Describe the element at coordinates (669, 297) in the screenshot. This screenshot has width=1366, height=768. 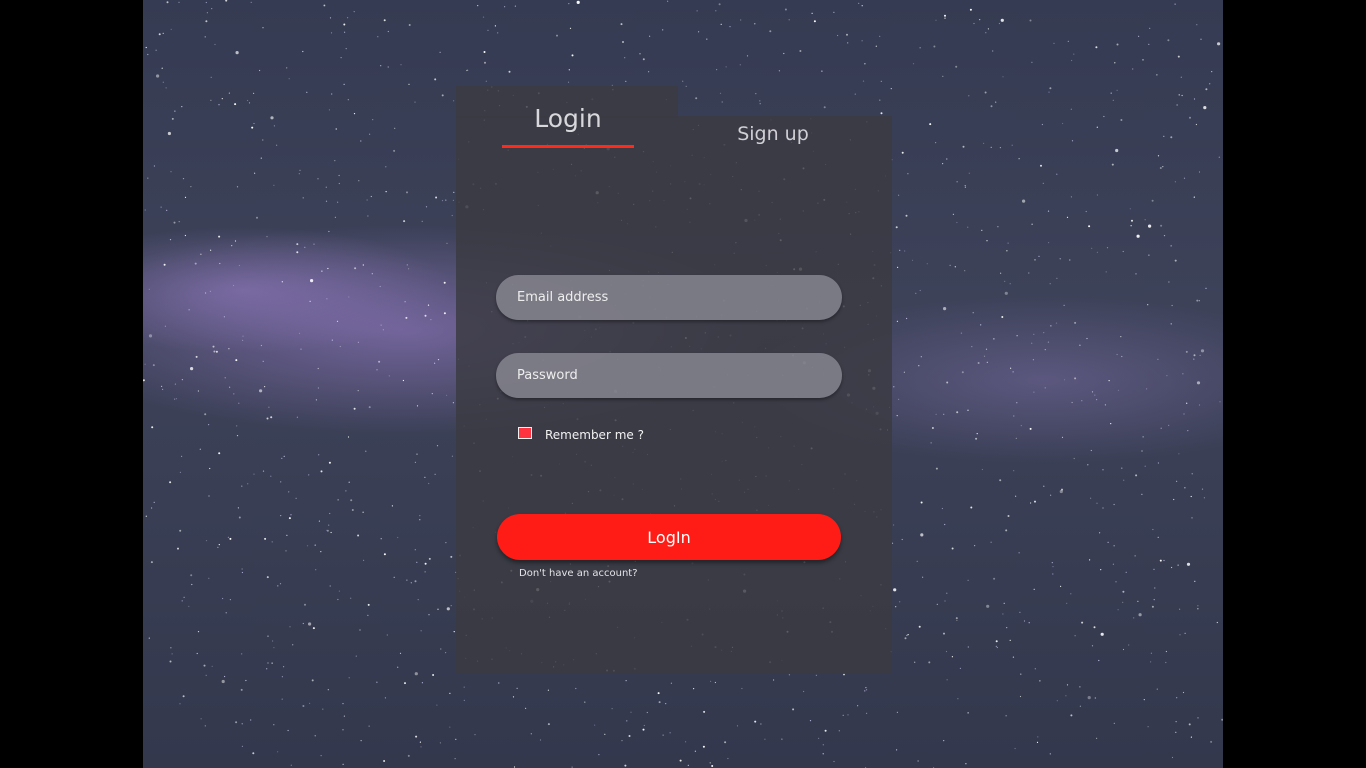
I see `email-input` at that location.